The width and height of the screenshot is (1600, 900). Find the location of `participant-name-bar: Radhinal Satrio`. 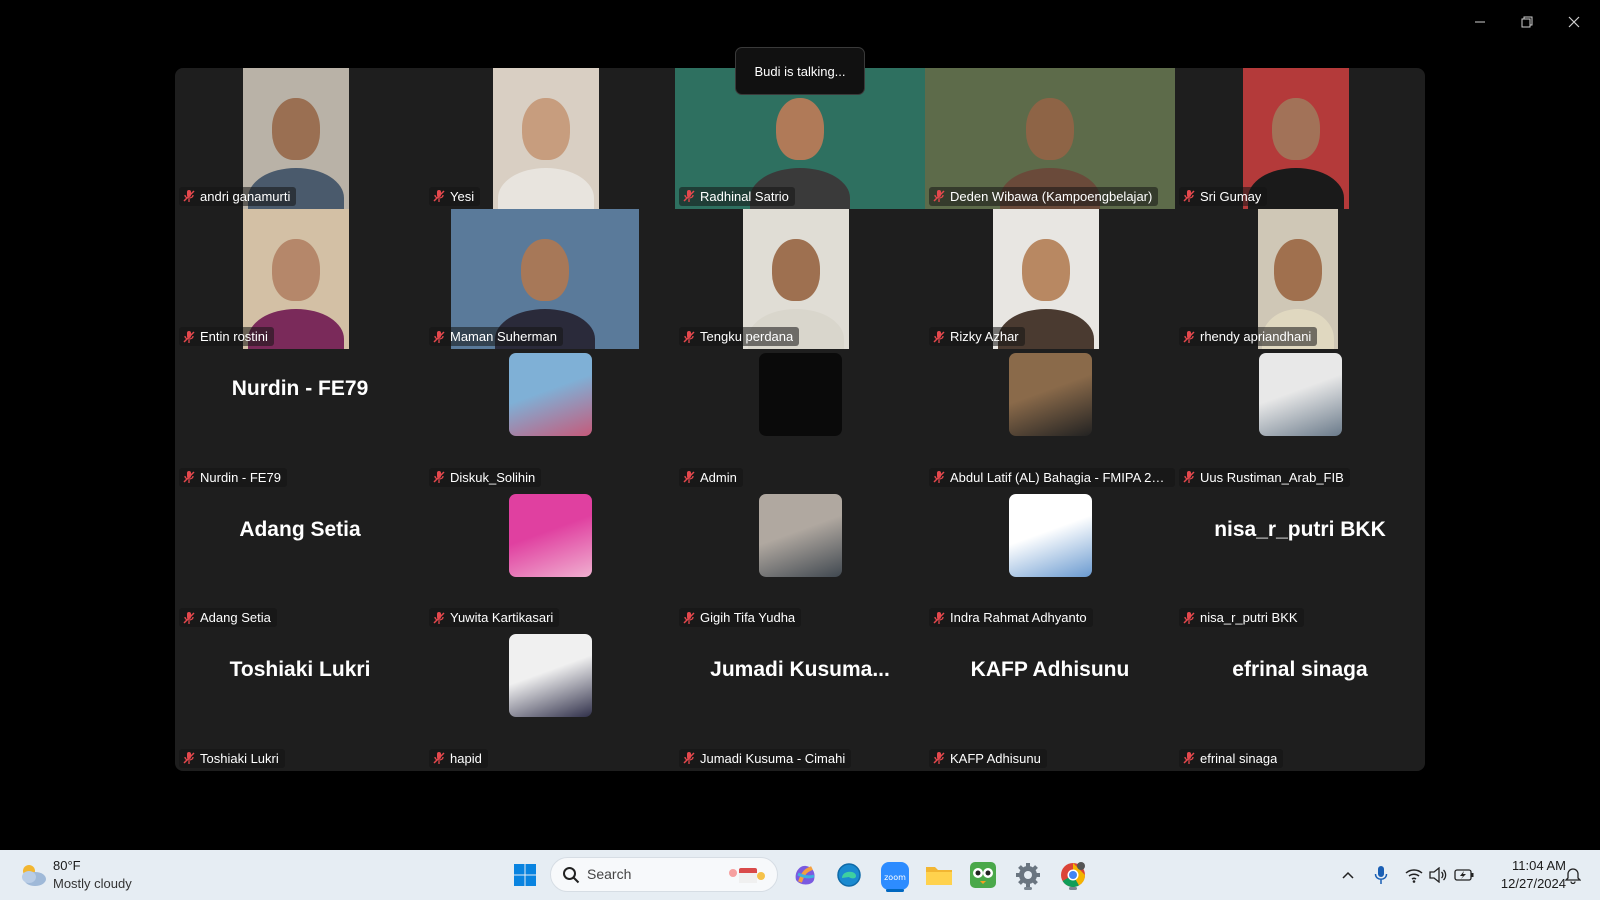

participant-name-bar: Radhinal Satrio is located at coordinates (737, 196).